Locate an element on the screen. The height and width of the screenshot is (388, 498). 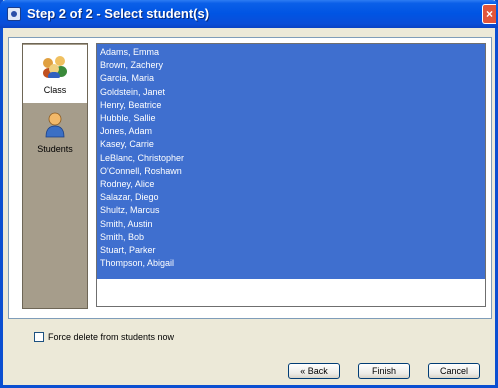
list-item: Goldstein, Janet is located at coordinates (290, 92).